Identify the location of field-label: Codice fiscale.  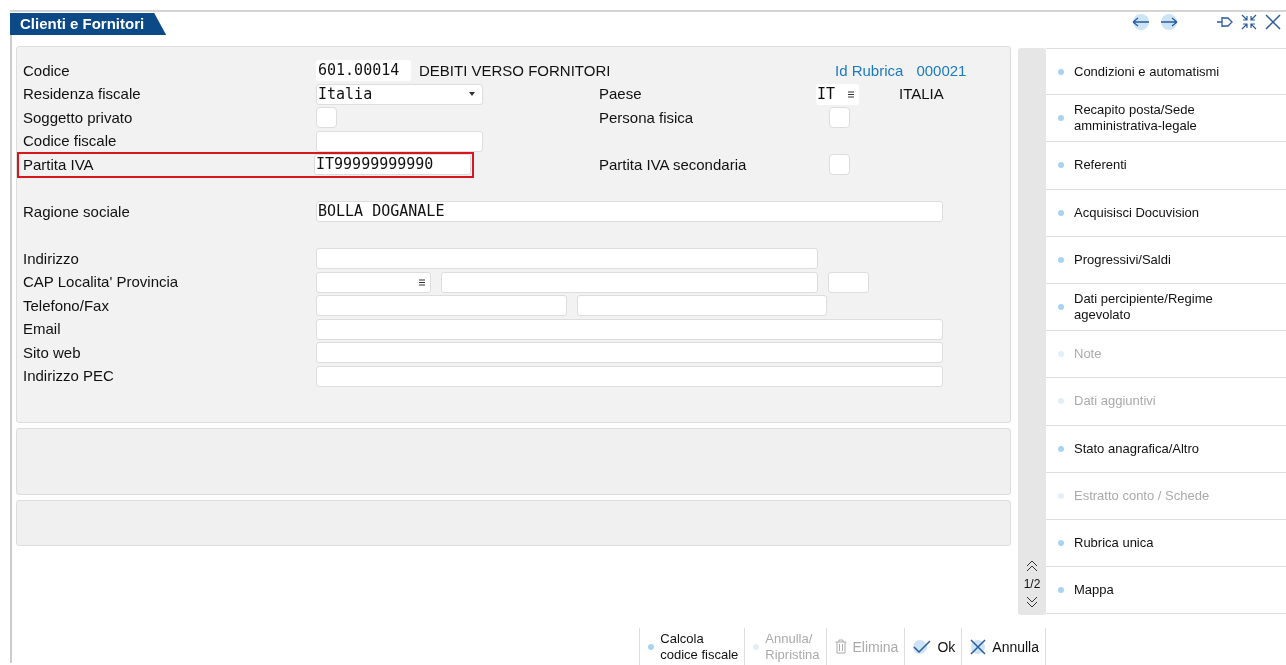
(70, 141).